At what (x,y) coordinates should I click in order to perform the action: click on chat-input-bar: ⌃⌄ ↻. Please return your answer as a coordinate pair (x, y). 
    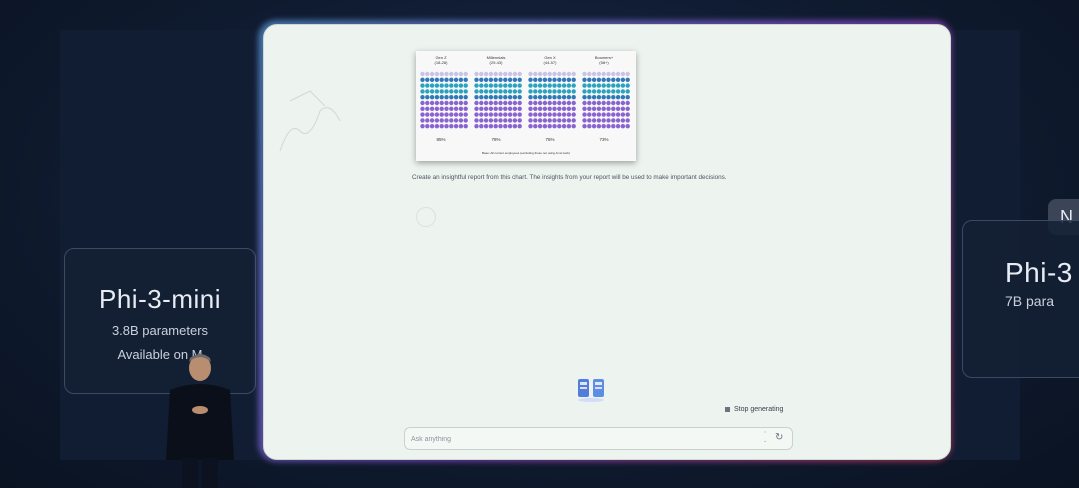
    Looking at the image, I should click on (598, 438).